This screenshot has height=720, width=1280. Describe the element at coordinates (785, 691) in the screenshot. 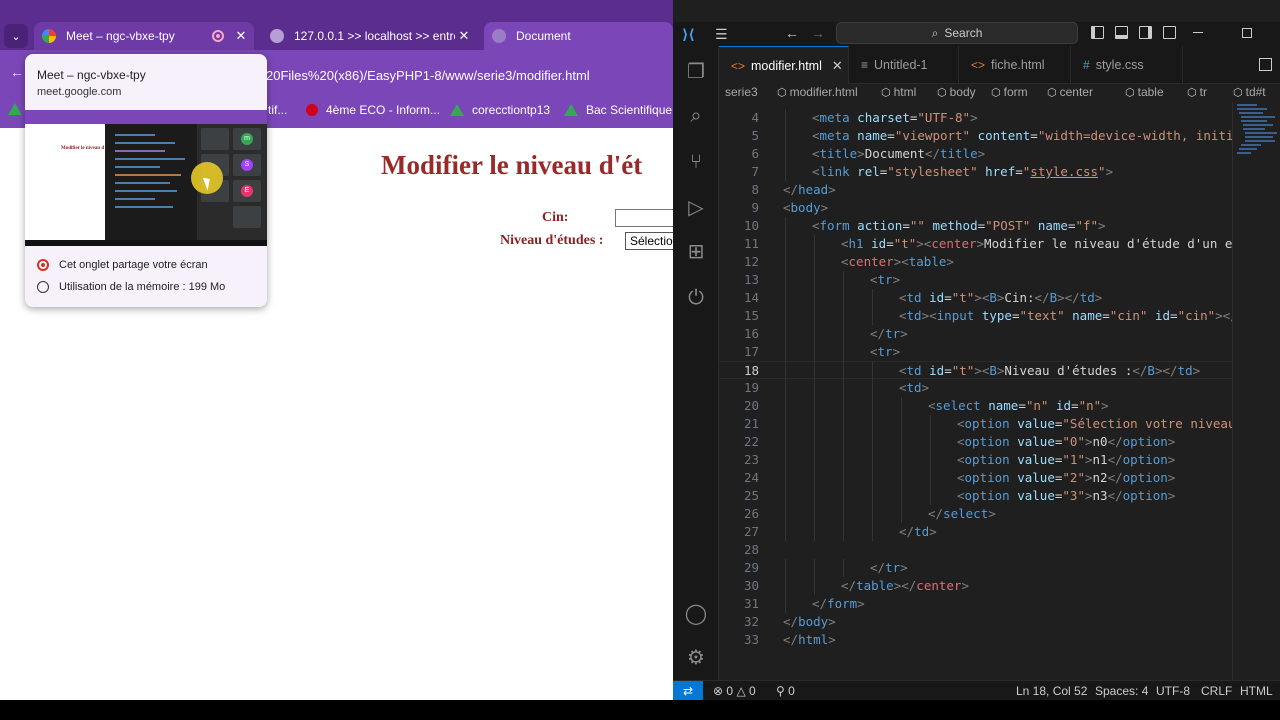

I see `ports-indicator: ⚲ 0` at that location.